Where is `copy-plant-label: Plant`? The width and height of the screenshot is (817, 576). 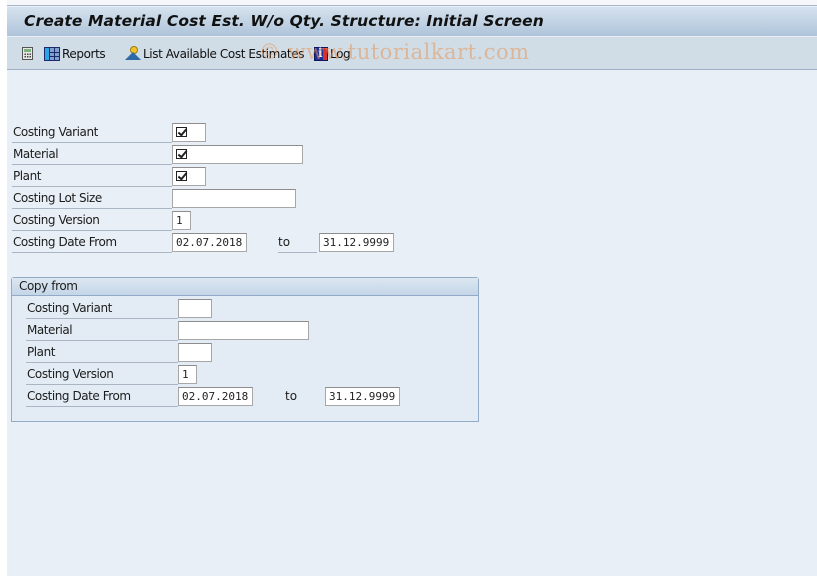
copy-plant-label: Plant is located at coordinates (102, 352).